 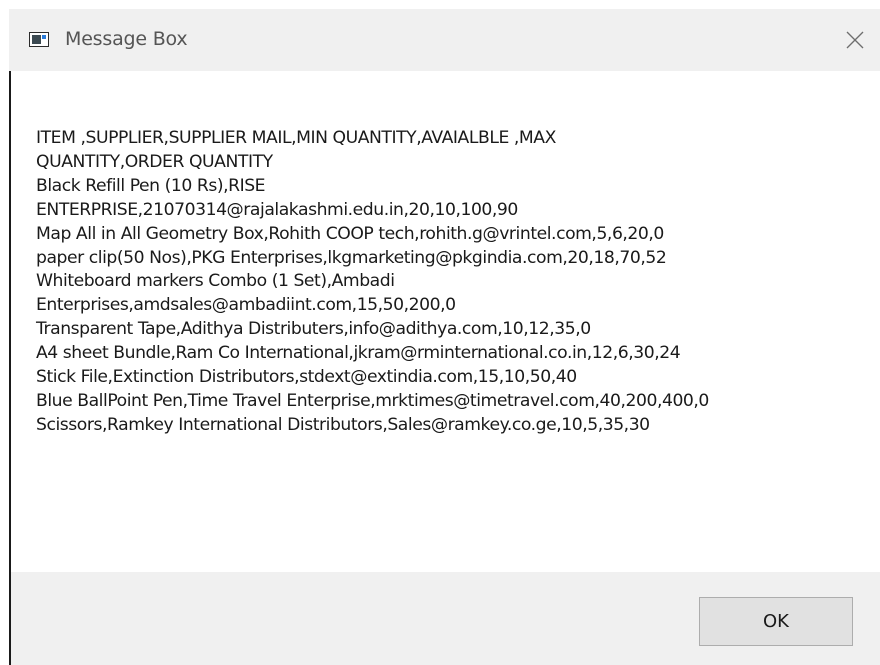 I want to click on close-button, so click(x=855, y=40).